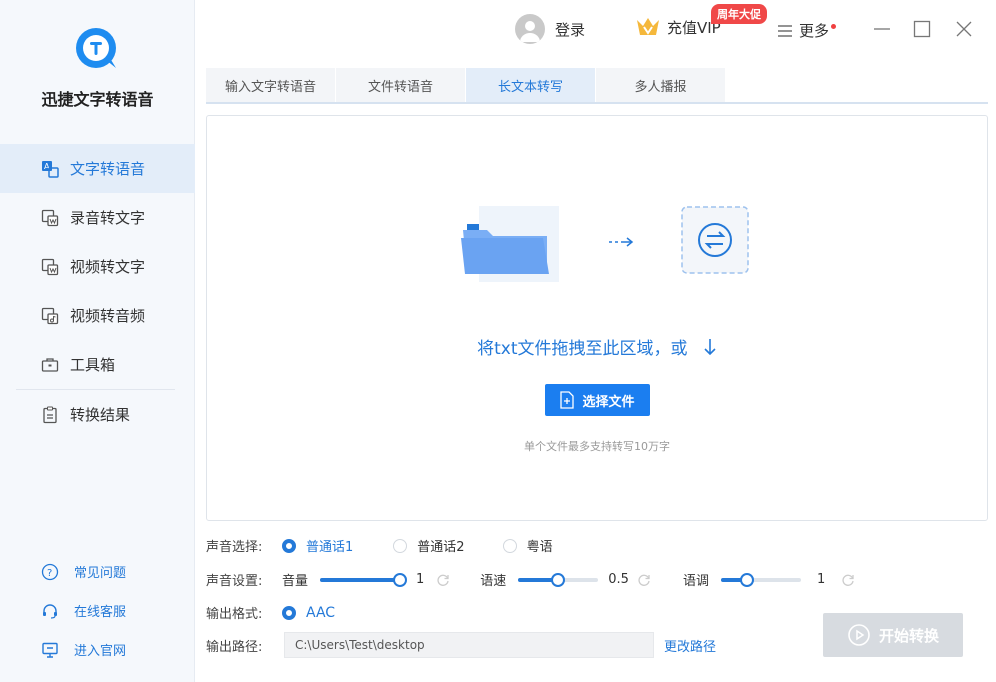 The width and height of the screenshot is (996, 682). Describe the element at coordinates (648, 27) in the screenshot. I see `crown-icon` at that location.